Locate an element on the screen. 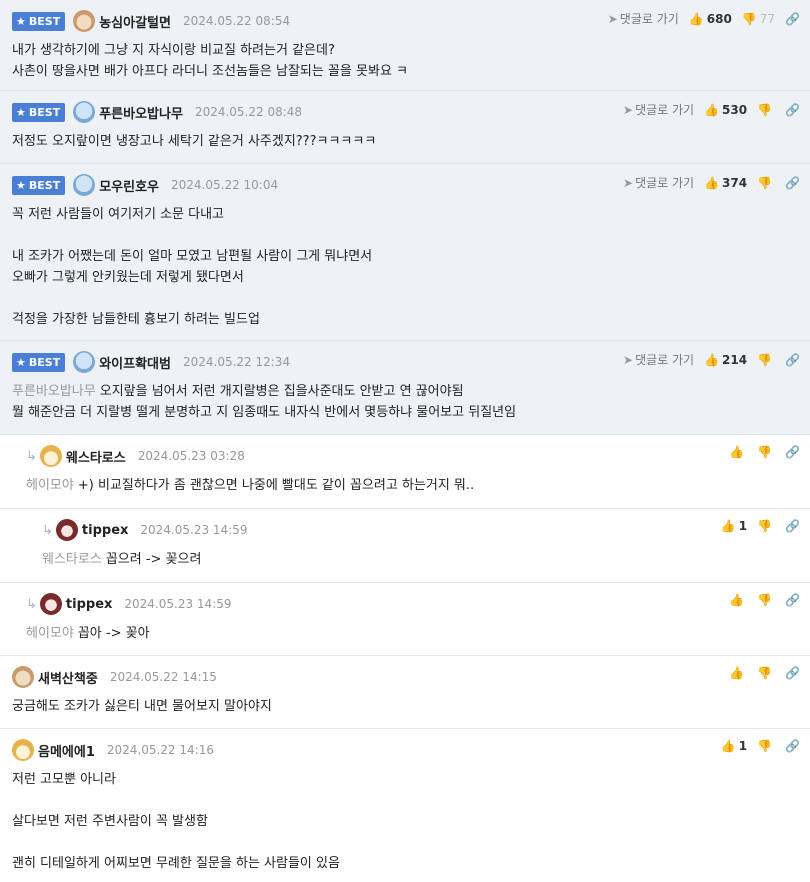 Image resolution: width=810 pixels, height=882 pixels. nickname: 음메에에1 is located at coordinates (66, 750).